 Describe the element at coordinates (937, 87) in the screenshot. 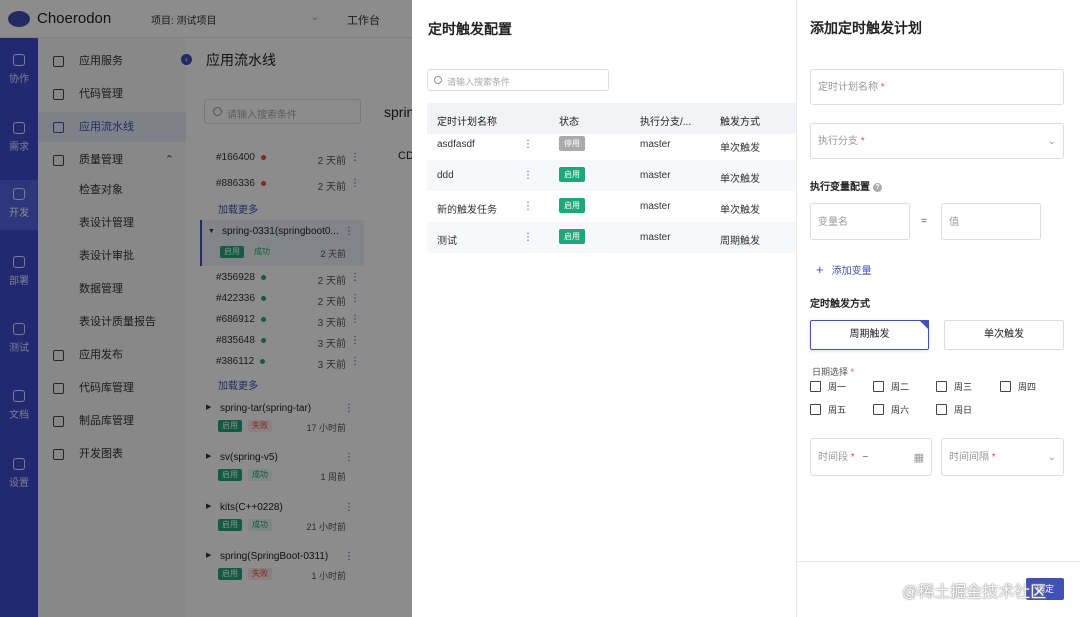

I see `plan-name-field: 定时计划名称 *` at that location.